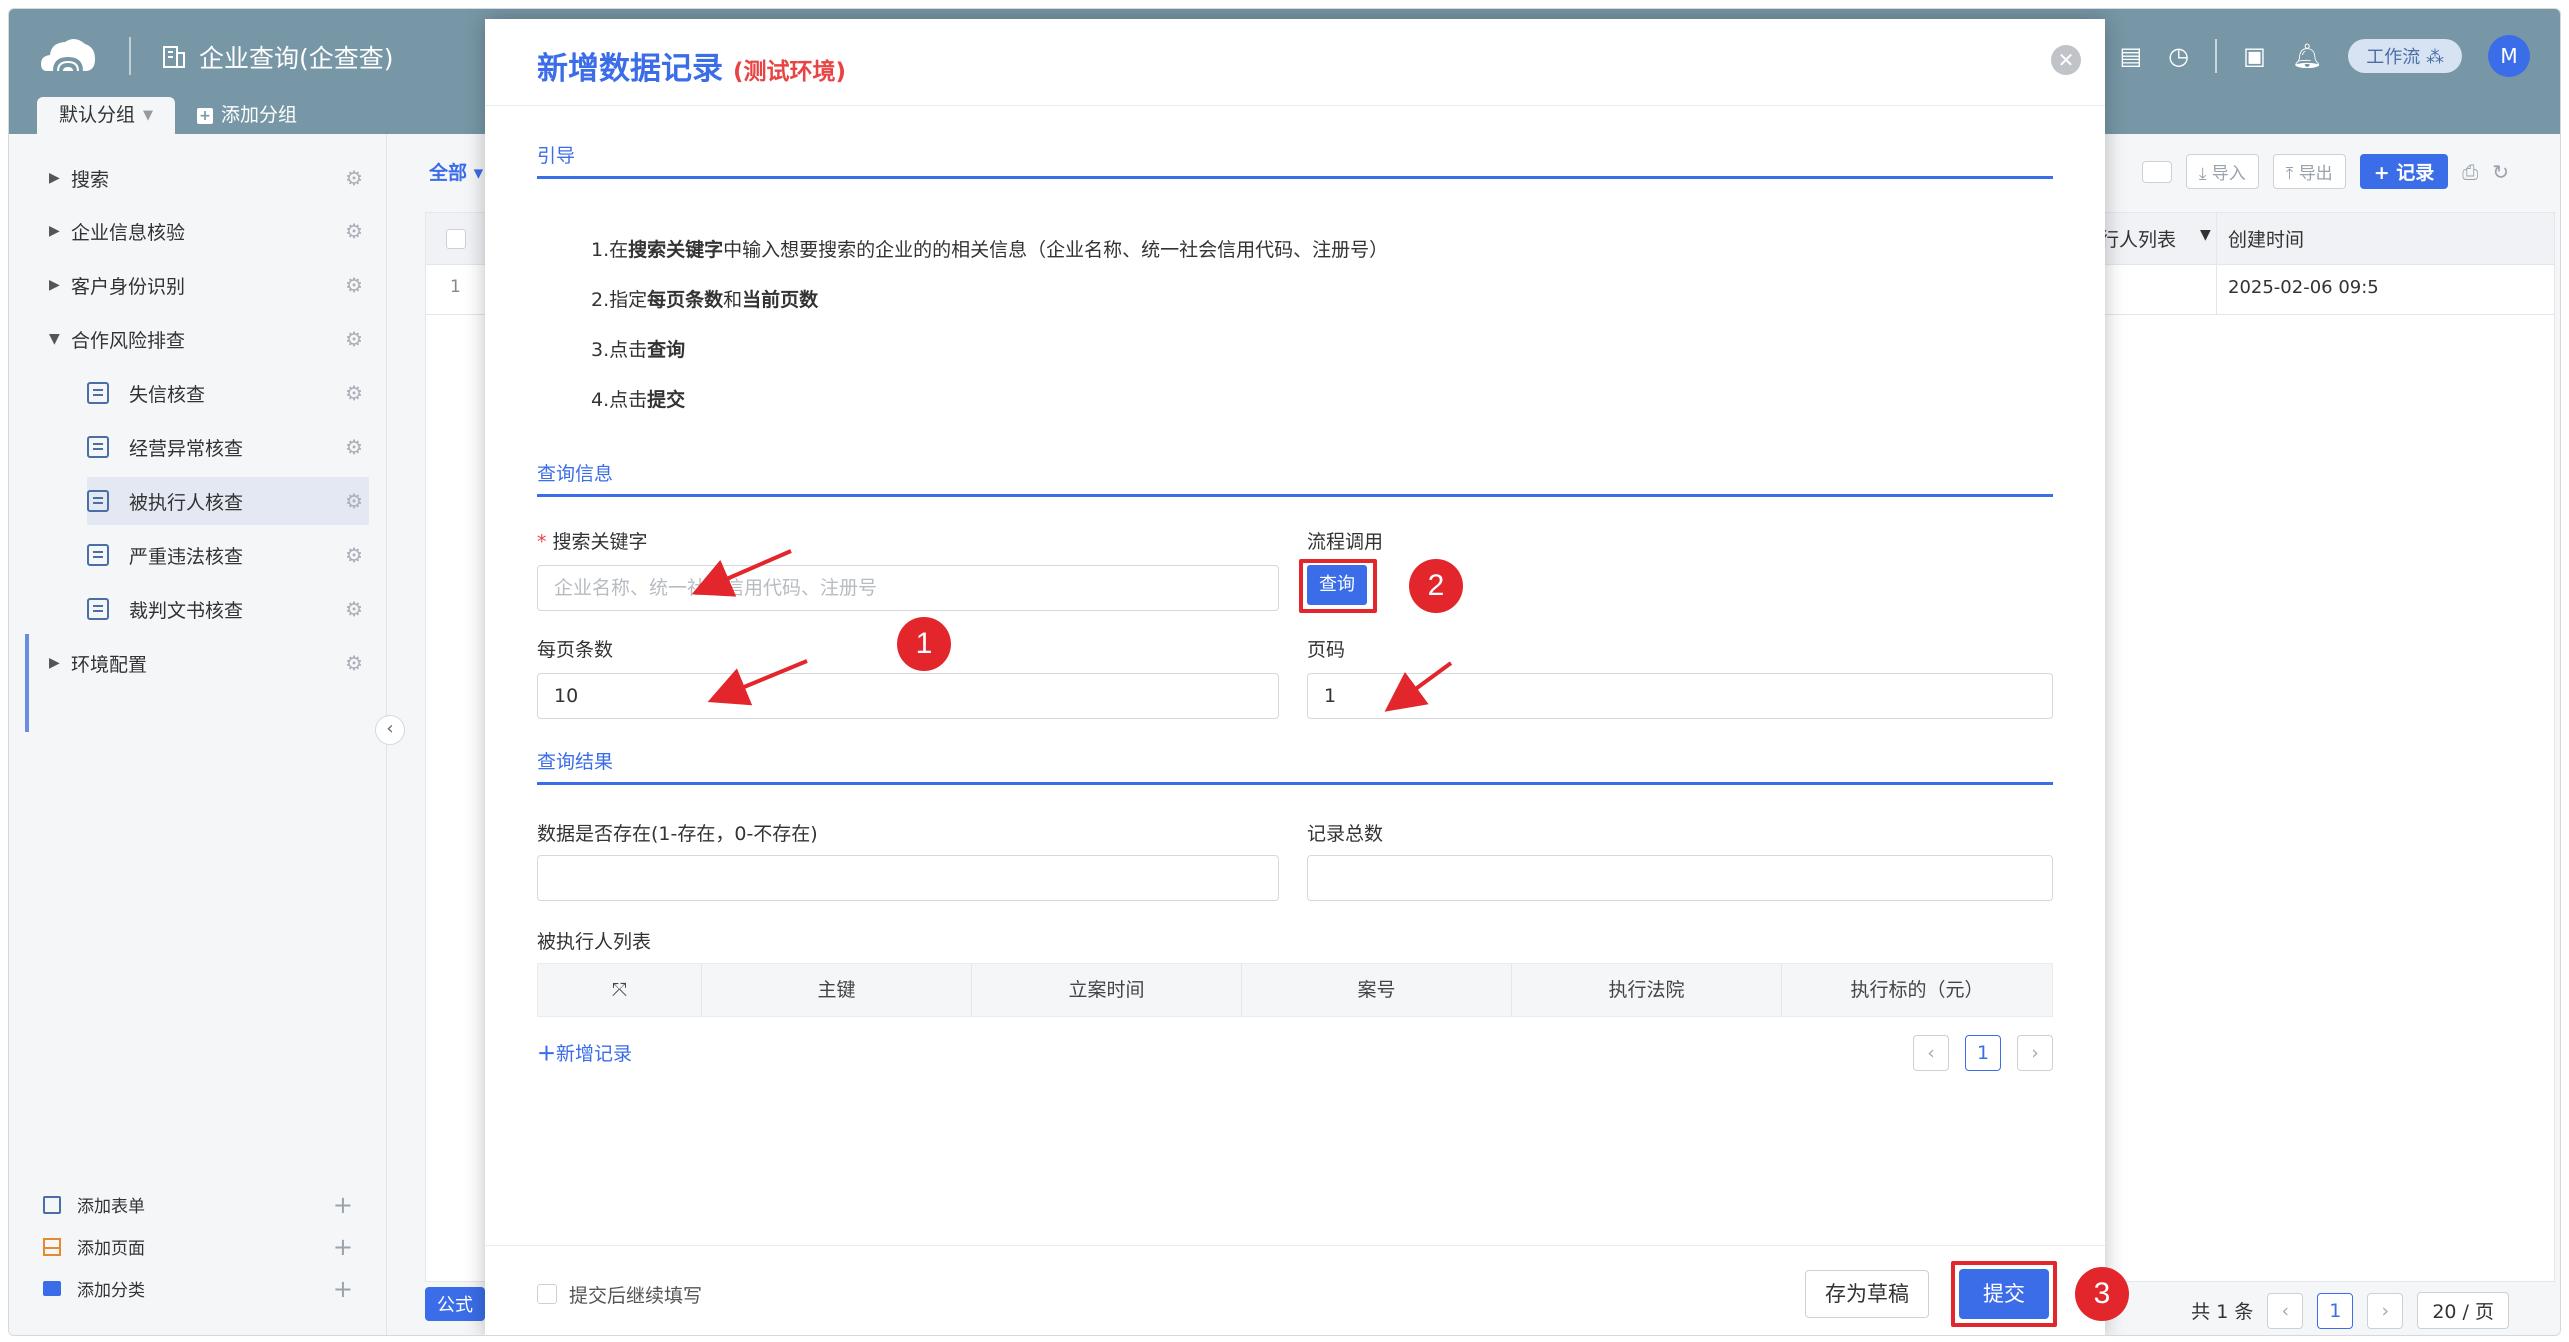 The width and height of the screenshot is (2569, 1342). What do you see at coordinates (2178, 56) in the screenshot?
I see `clock-icon: ◷` at bounding box center [2178, 56].